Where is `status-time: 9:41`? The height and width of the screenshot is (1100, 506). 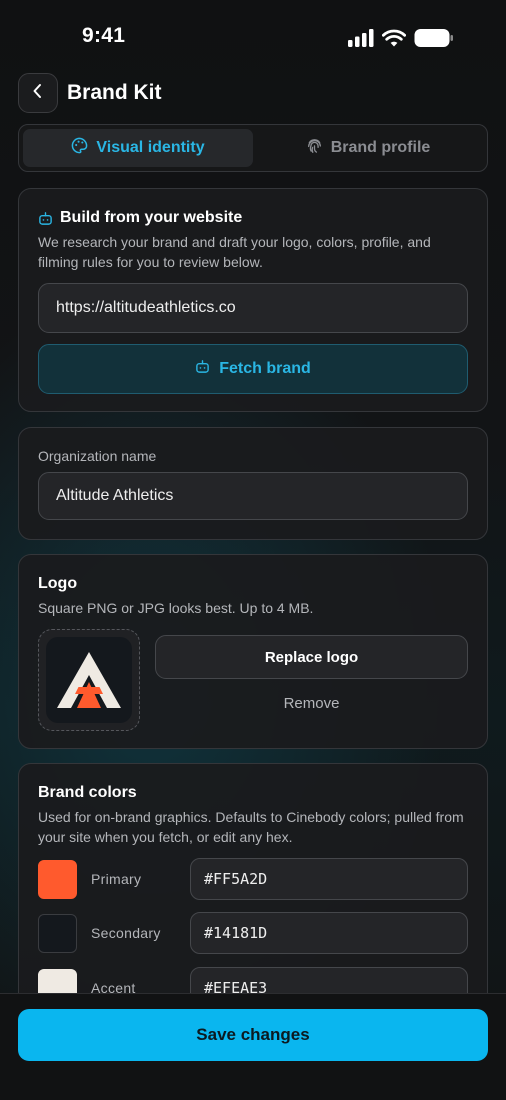 status-time: 9:41 is located at coordinates (104, 35).